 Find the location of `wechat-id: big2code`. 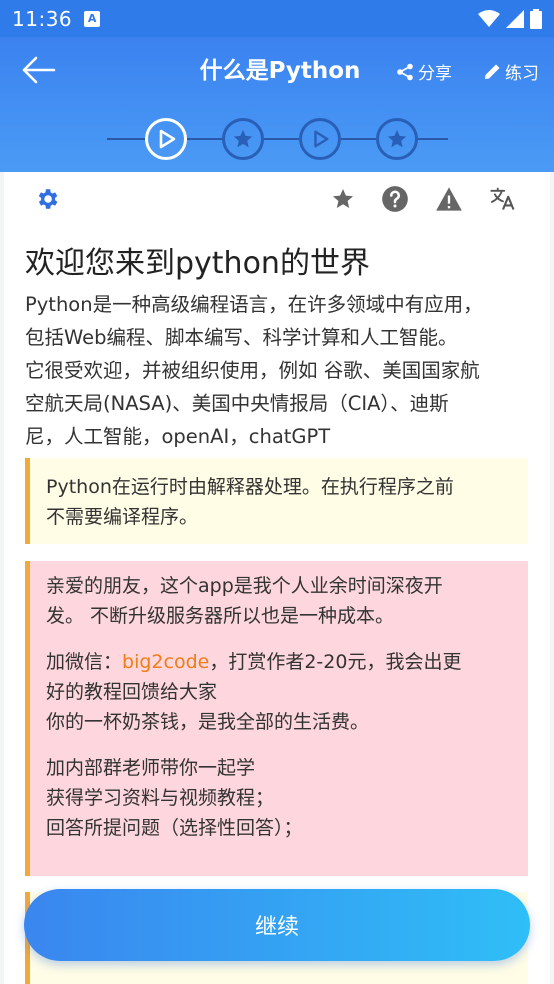

wechat-id: big2code is located at coordinates (165, 662).